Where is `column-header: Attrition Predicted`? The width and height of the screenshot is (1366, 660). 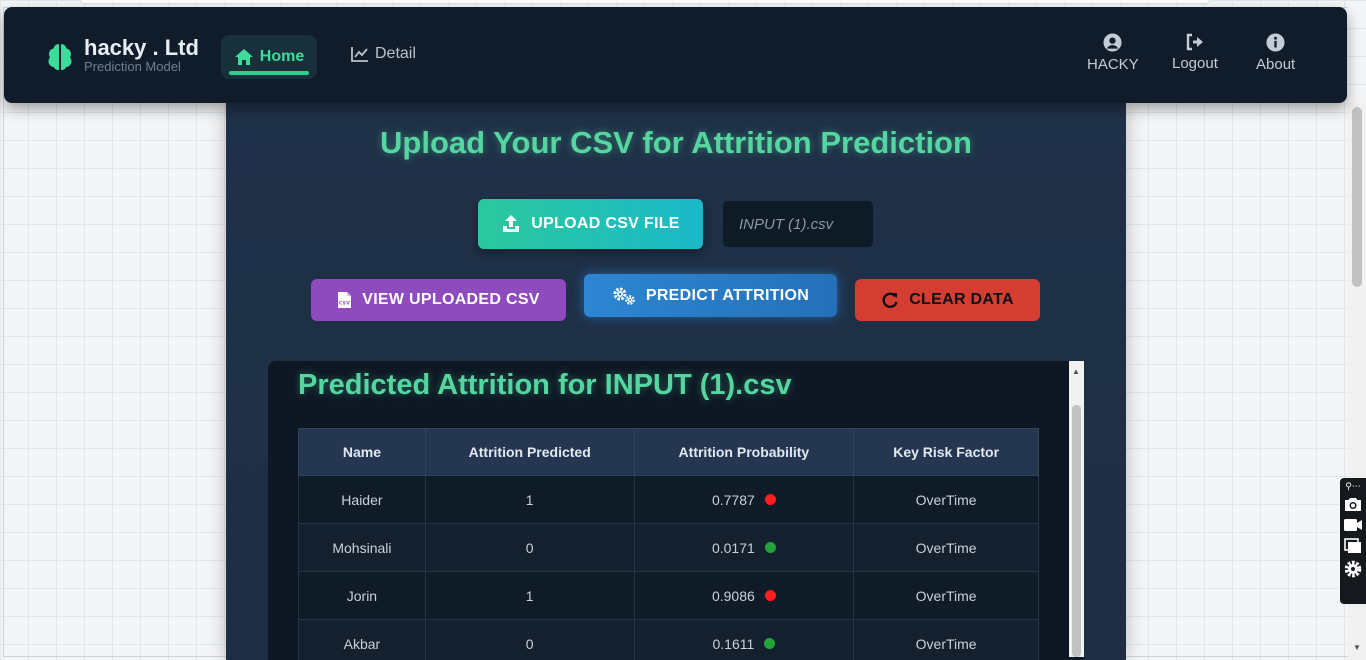 column-header: Attrition Predicted is located at coordinates (529, 452).